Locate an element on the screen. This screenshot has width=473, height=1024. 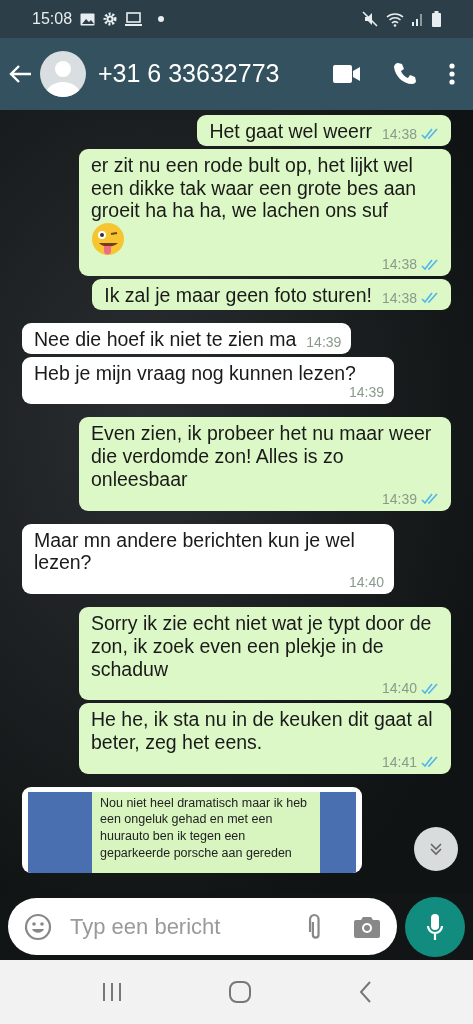
back-icon is located at coordinates (364, 992).